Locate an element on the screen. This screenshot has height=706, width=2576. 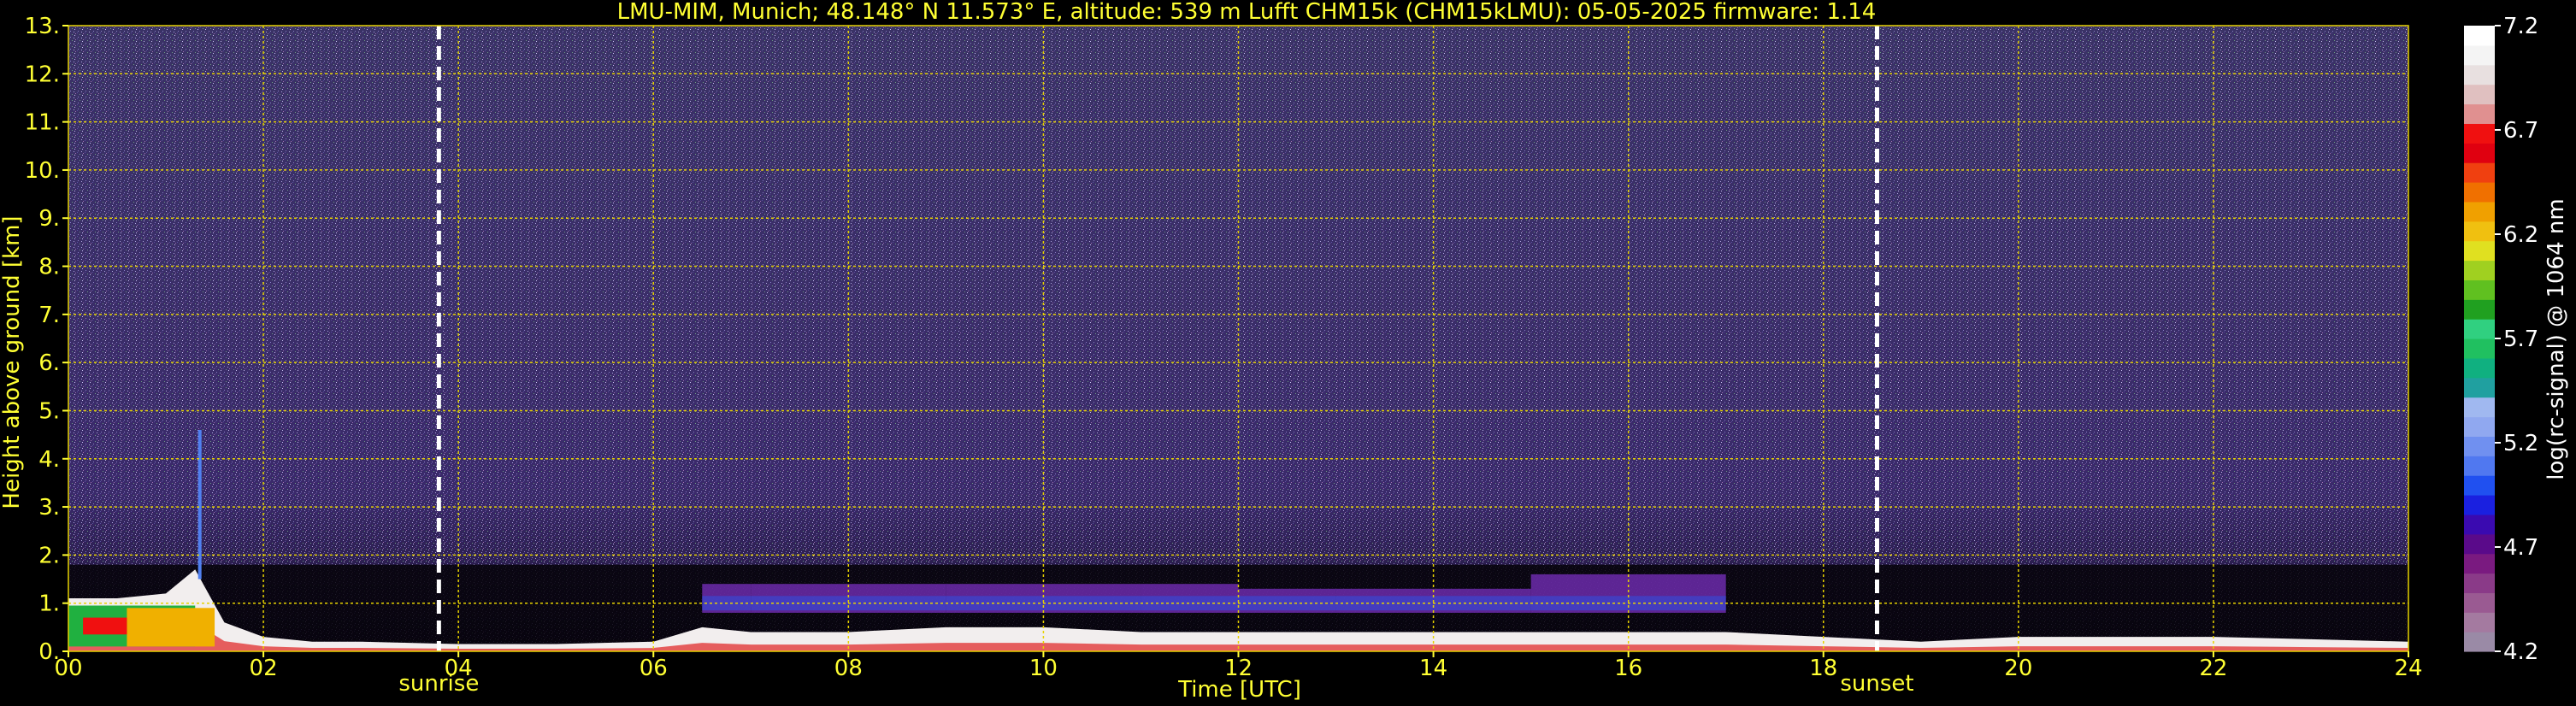
y-tick-label: 13. is located at coordinates (42, 26).